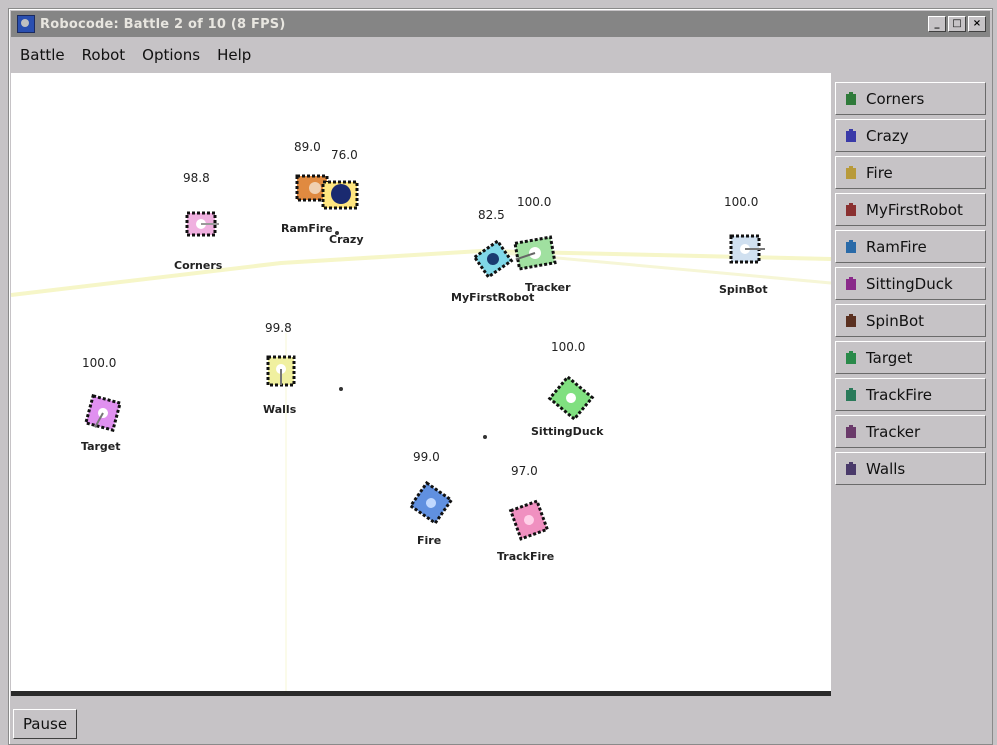 Image resolution: width=997 pixels, height=745 pixels. Describe the element at coordinates (198, 265) in the screenshot. I see `robot-label-corners: Corners` at that location.